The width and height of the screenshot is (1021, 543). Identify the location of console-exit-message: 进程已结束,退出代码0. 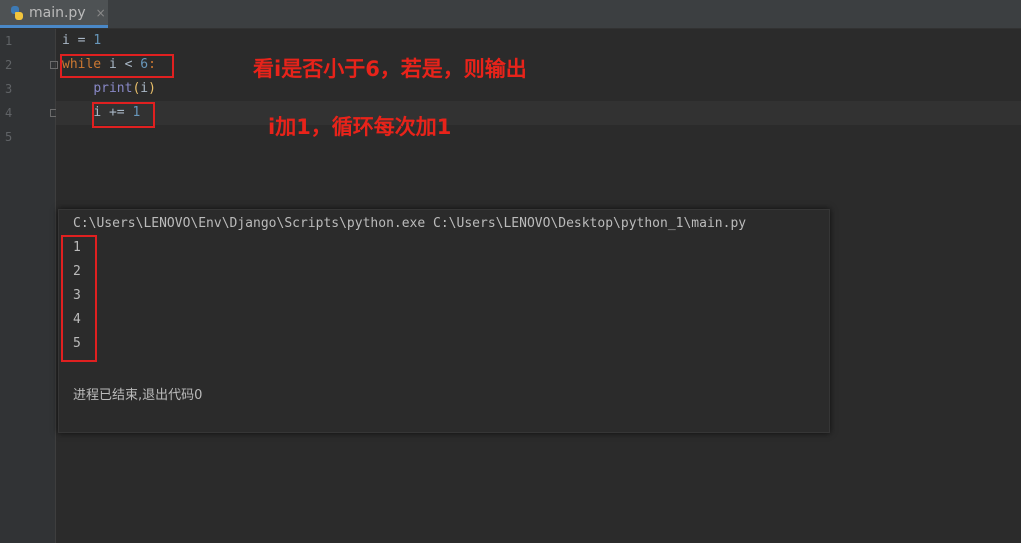
(138, 395).